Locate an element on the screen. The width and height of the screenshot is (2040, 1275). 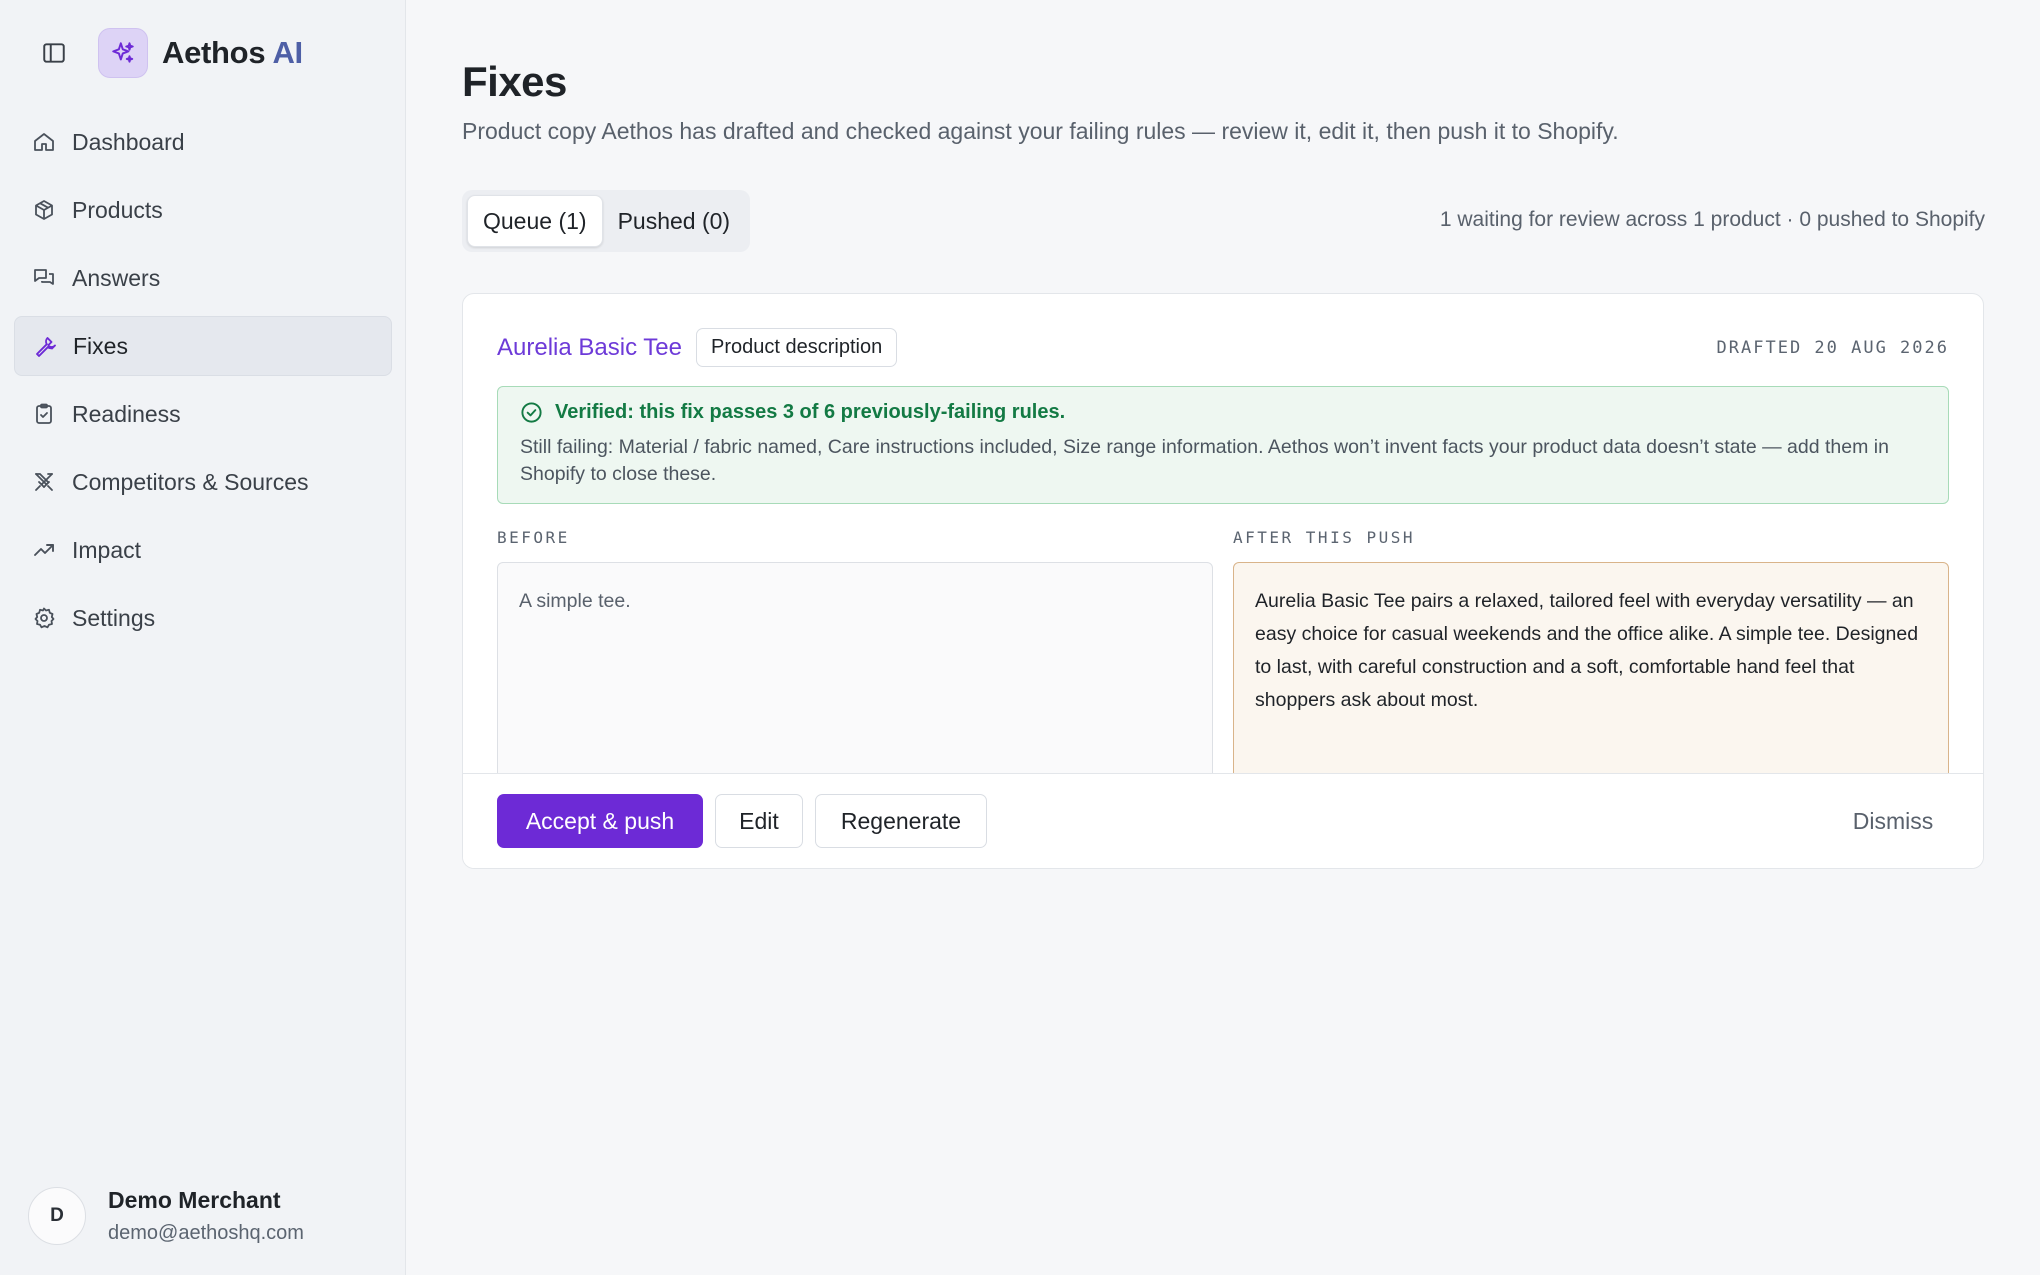
trend-up-icon is located at coordinates (44, 550).